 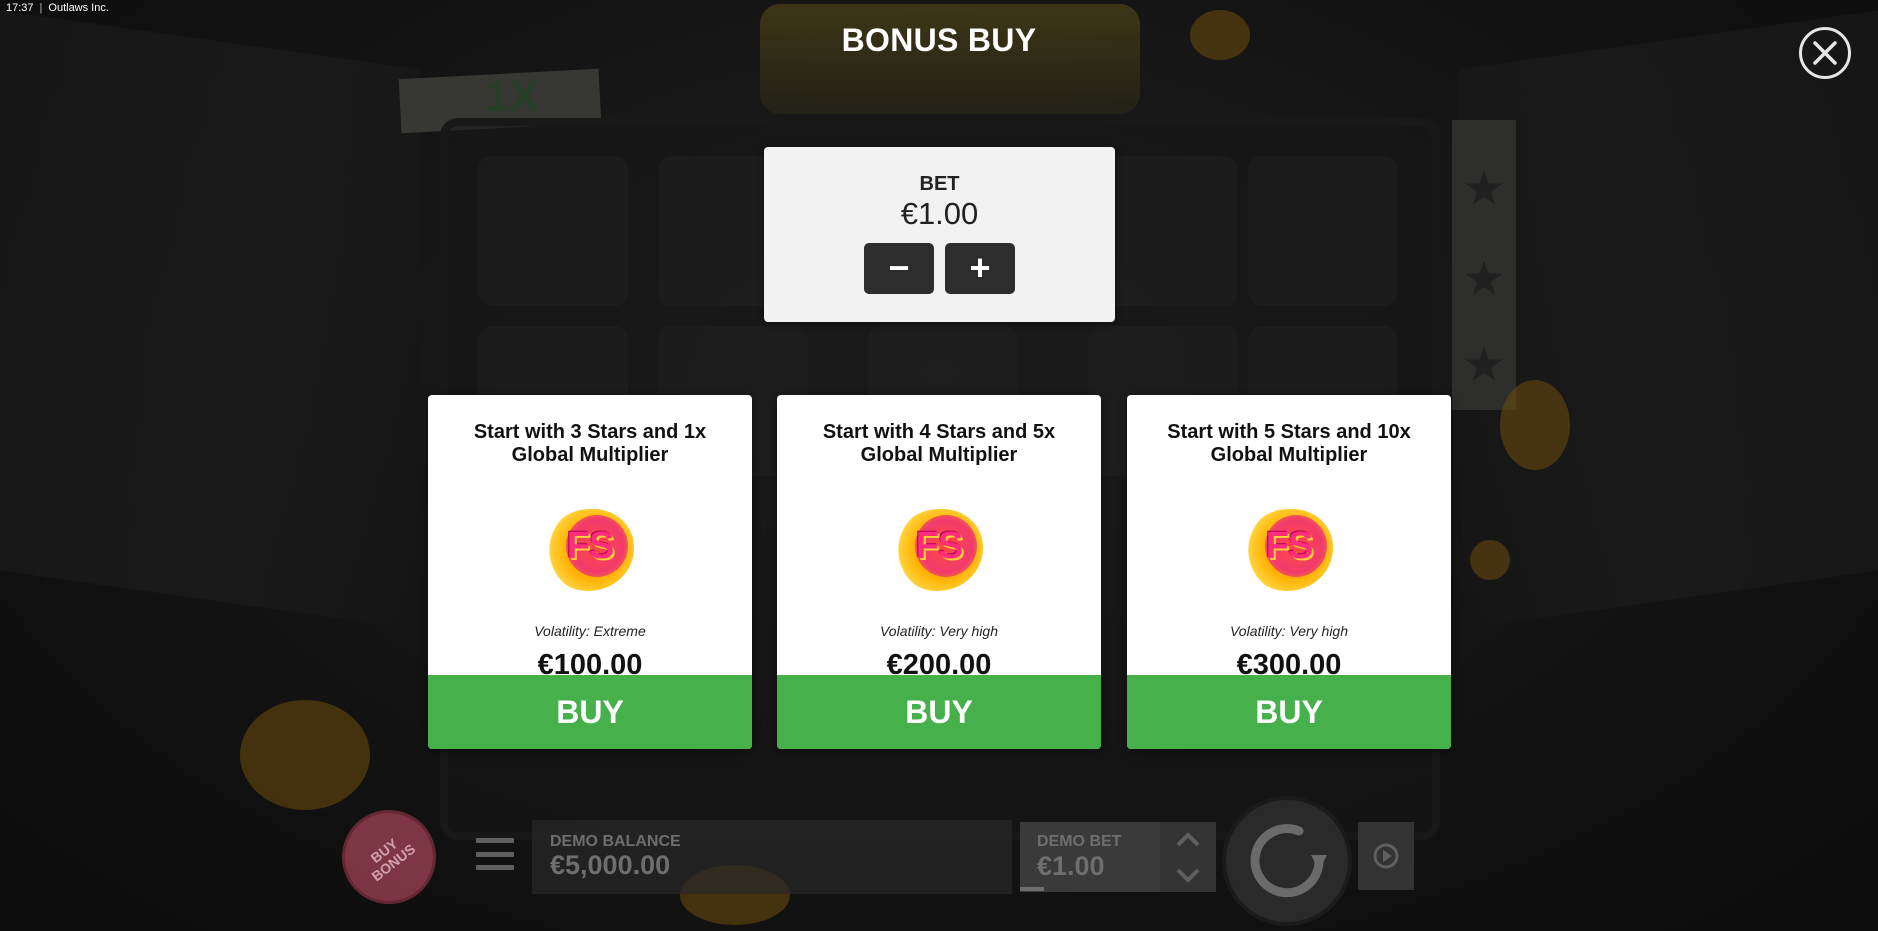 I want to click on bet-label: BET, so click(x=939, y=184).